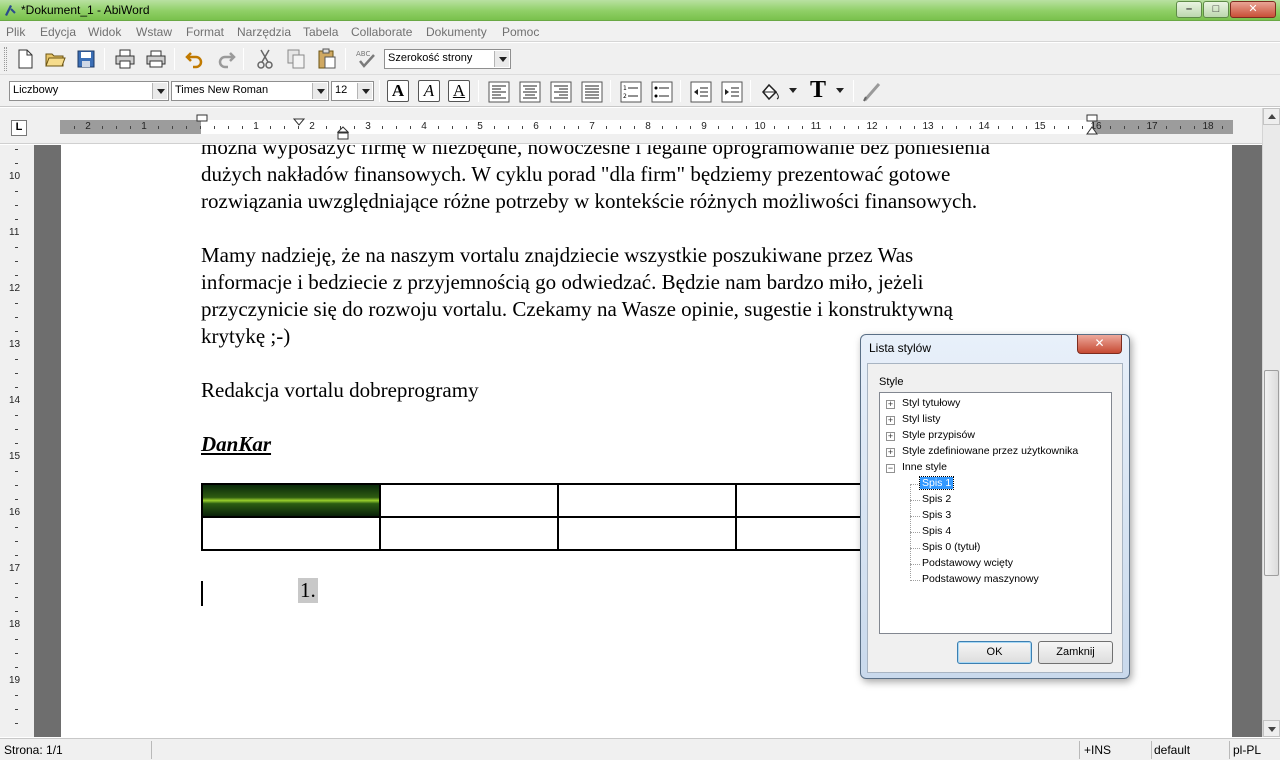 The image size is (1280, 760). I want to click on tree-item: Spis 0 (tytuł), so click(951, 547).